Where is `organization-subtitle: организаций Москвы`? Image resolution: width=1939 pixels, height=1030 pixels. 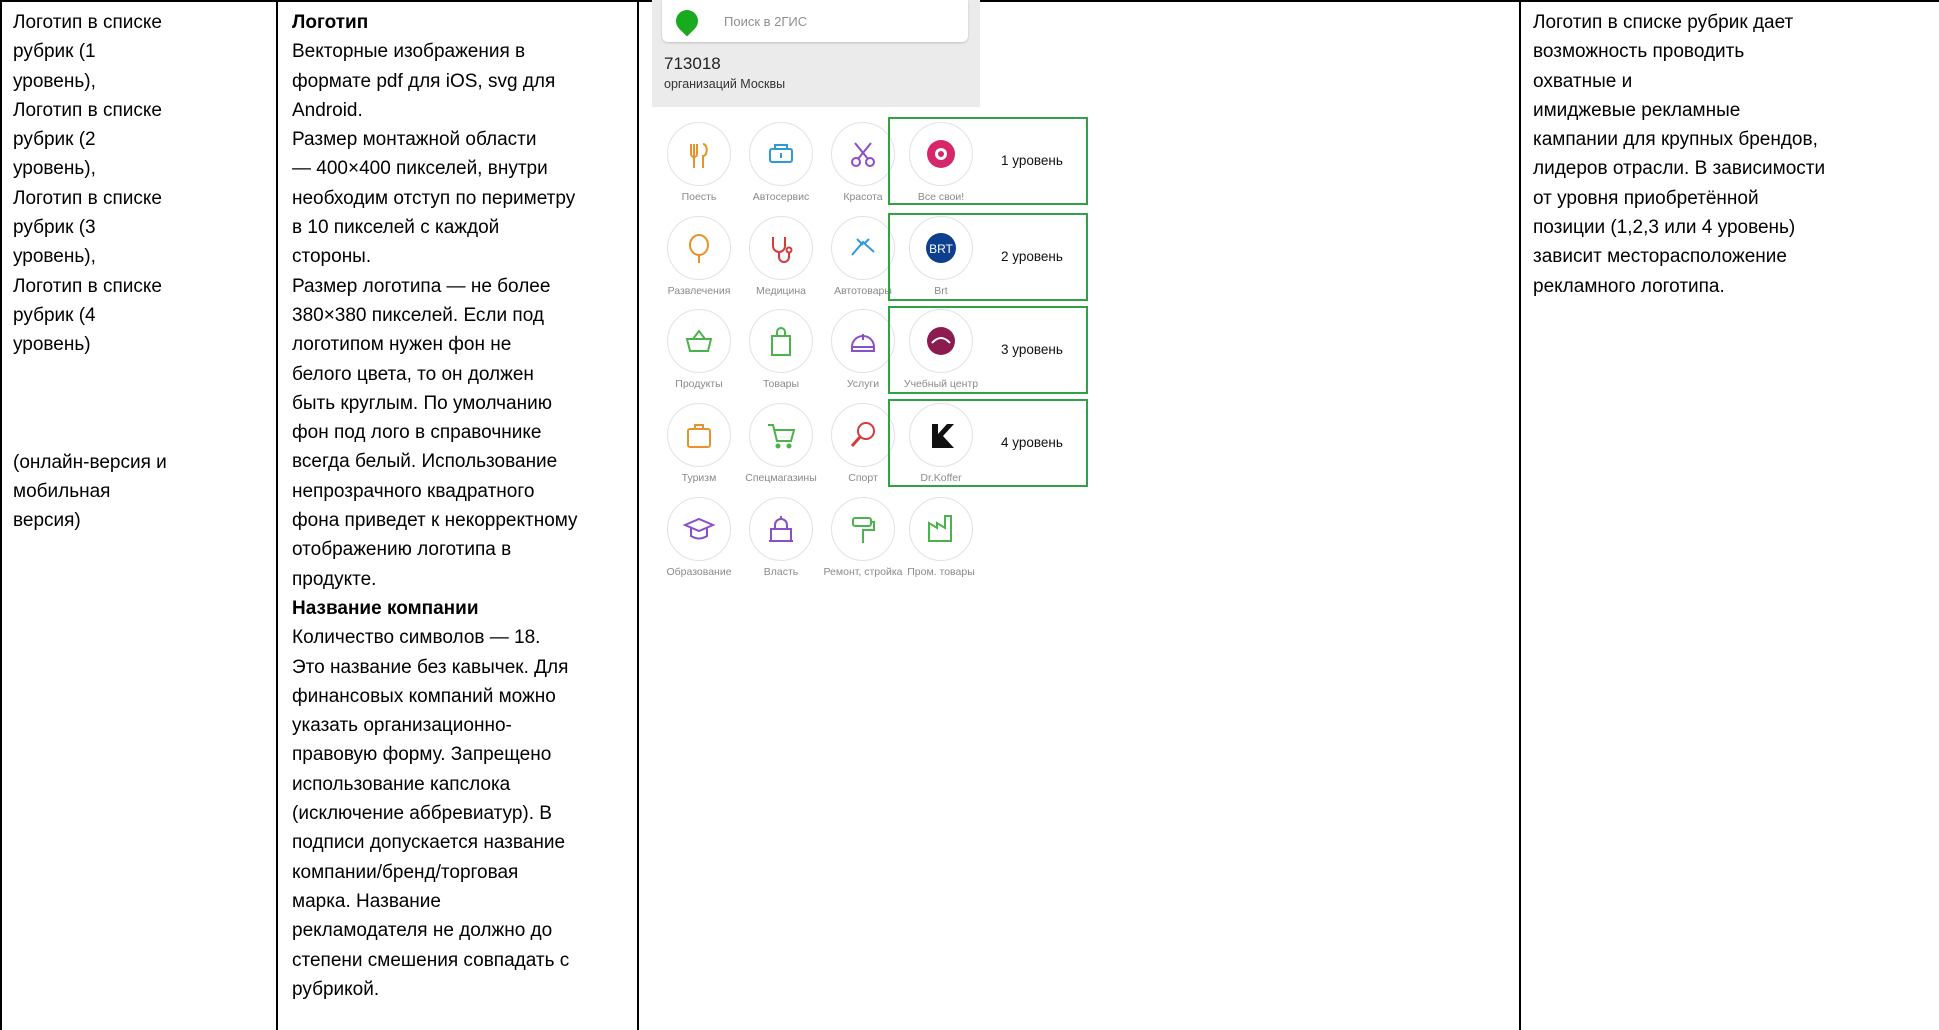 organization-subtitle: организаций Москвы is located at coordinates (725, 84).